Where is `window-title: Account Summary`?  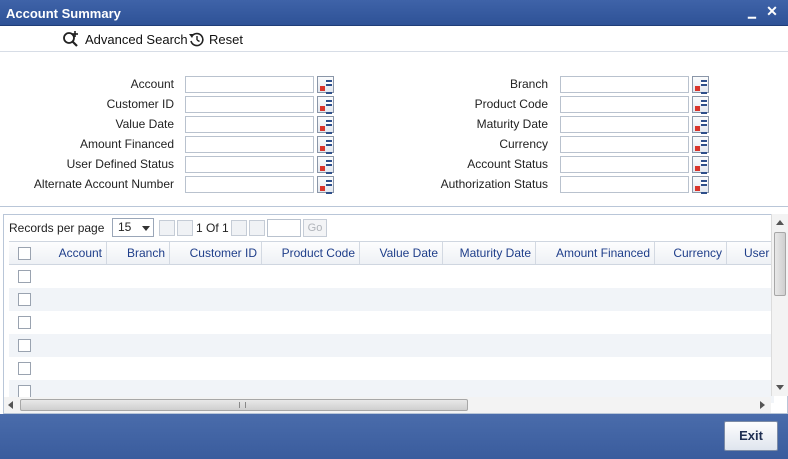 window-title: Account Summary is located at coordinates (63, 13).